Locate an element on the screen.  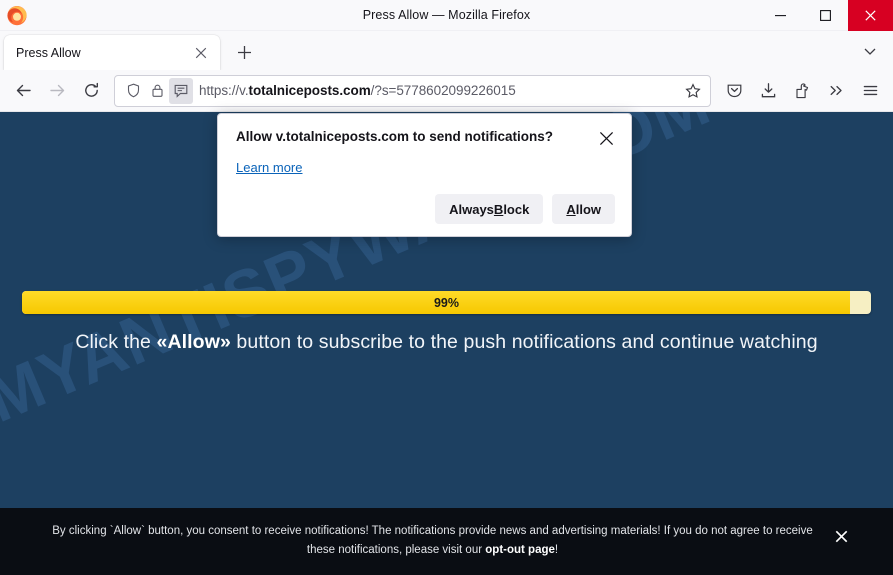
forward-icon is located at coordinates (57, 91).